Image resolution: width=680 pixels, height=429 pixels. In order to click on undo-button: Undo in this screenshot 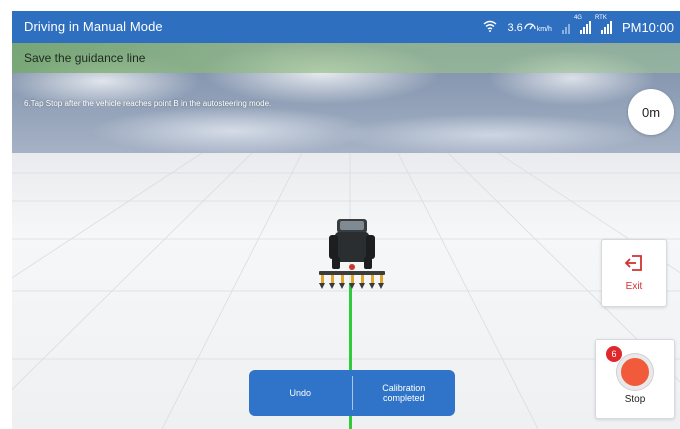, I will do `click(300, 393)`.